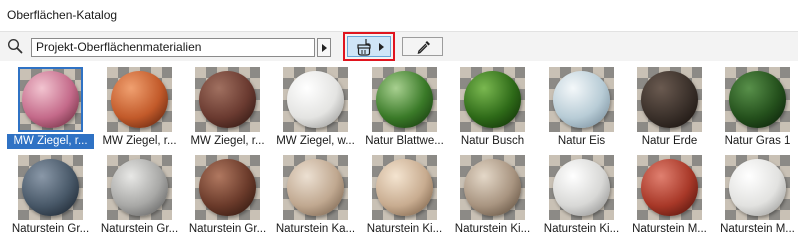 The width and height of the screenshot is (798, 241). Describe the element at coordinates (15, 46) in the screenshot. I see `search-icon` at that location.